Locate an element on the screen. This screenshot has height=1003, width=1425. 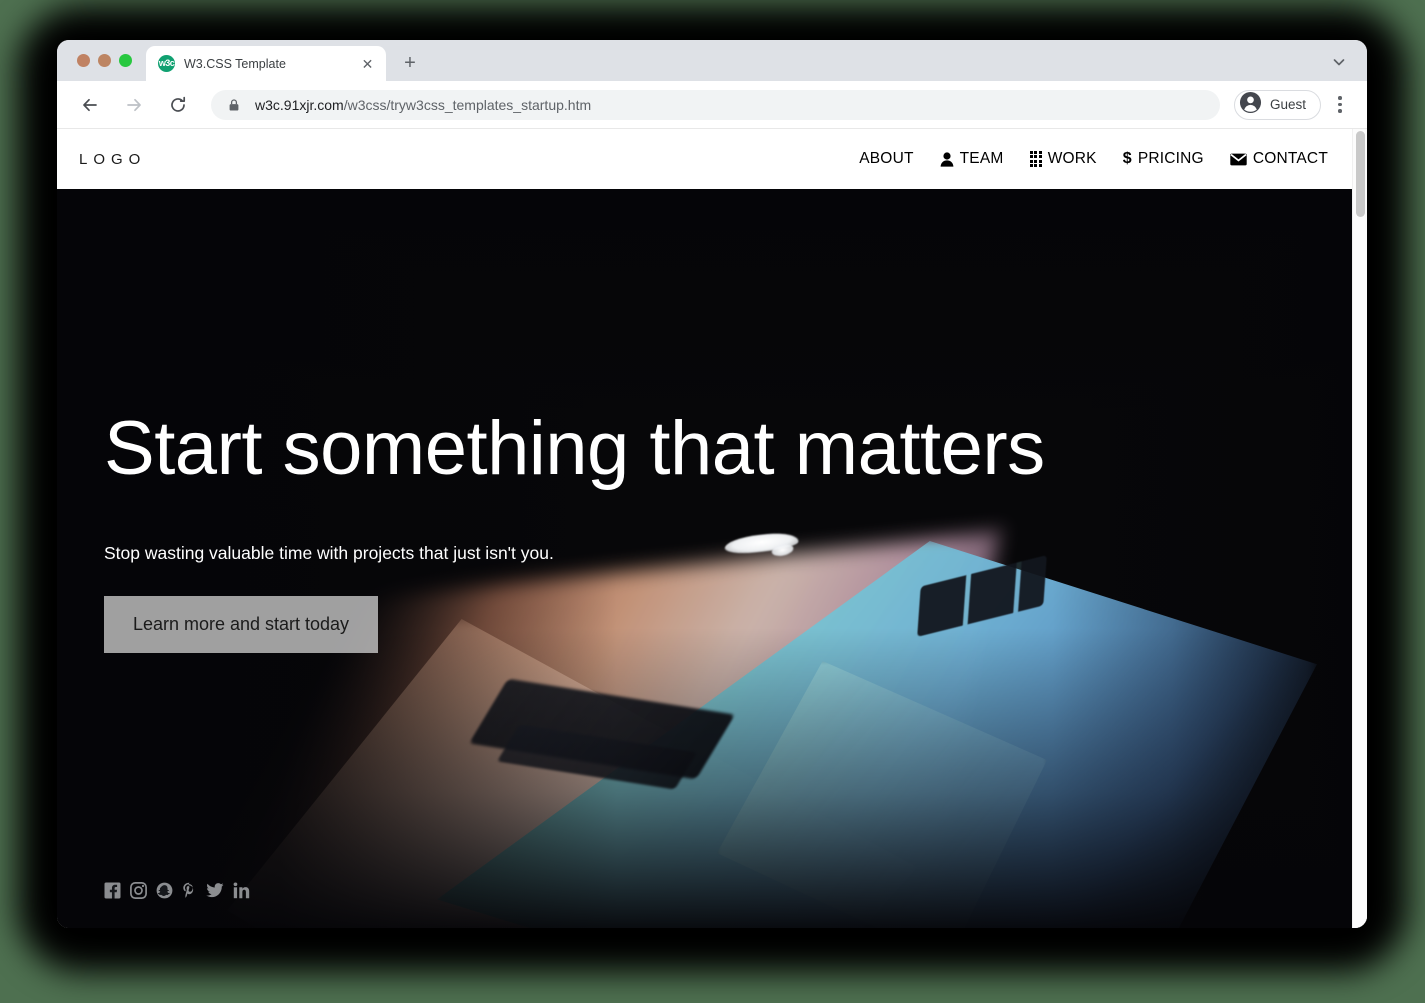
close-icon: ✕ is located at coordinates (367, 63).